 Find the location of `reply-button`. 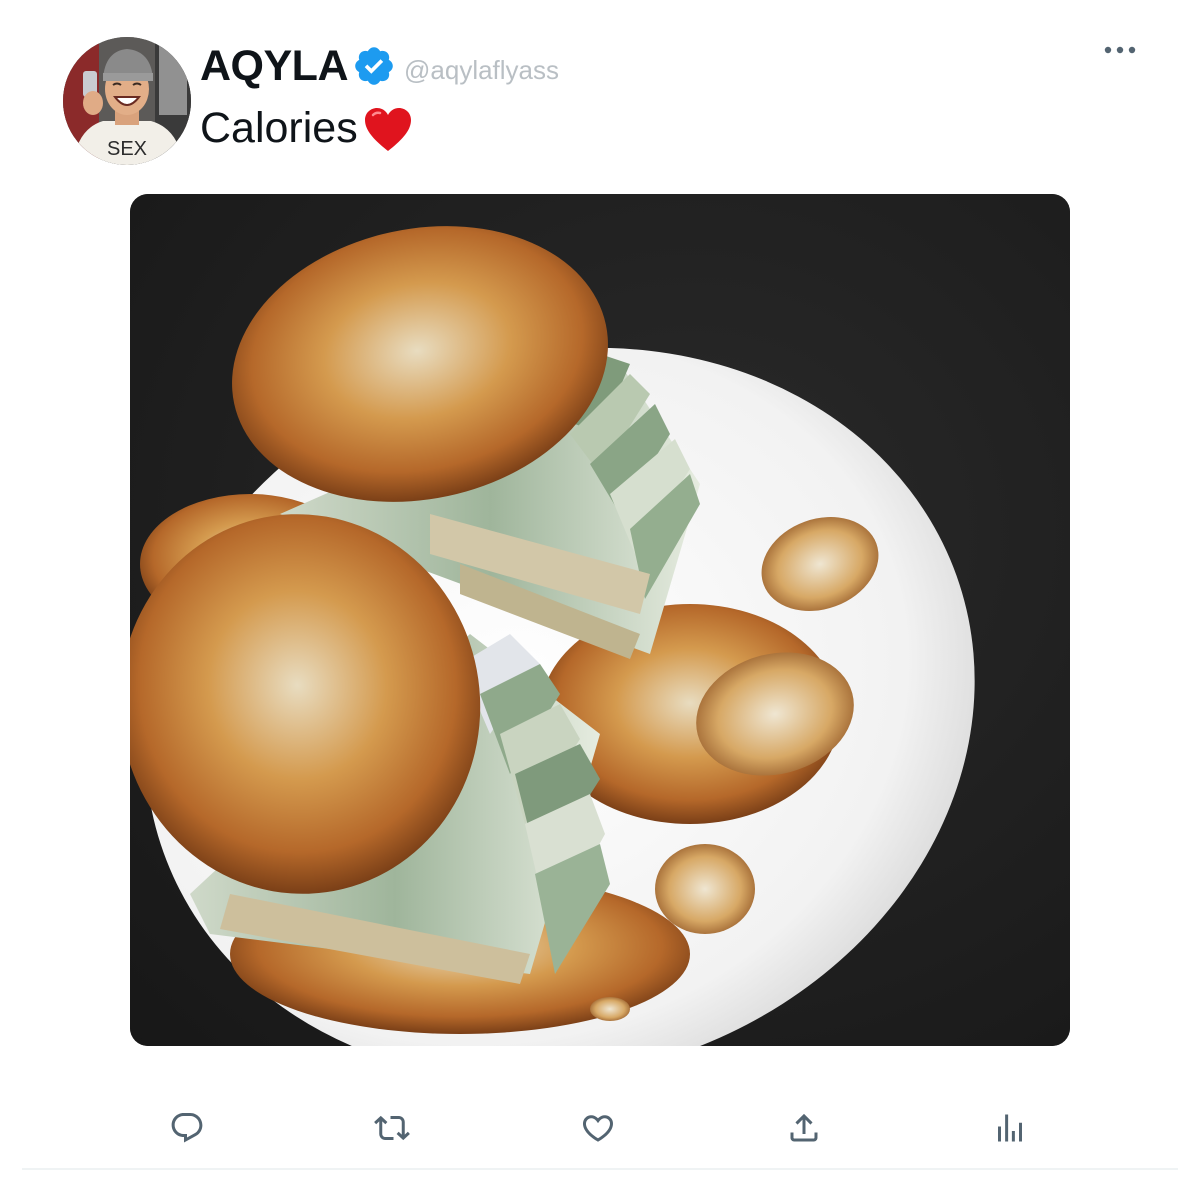

reply-button is located at coordinates (187, 1128).